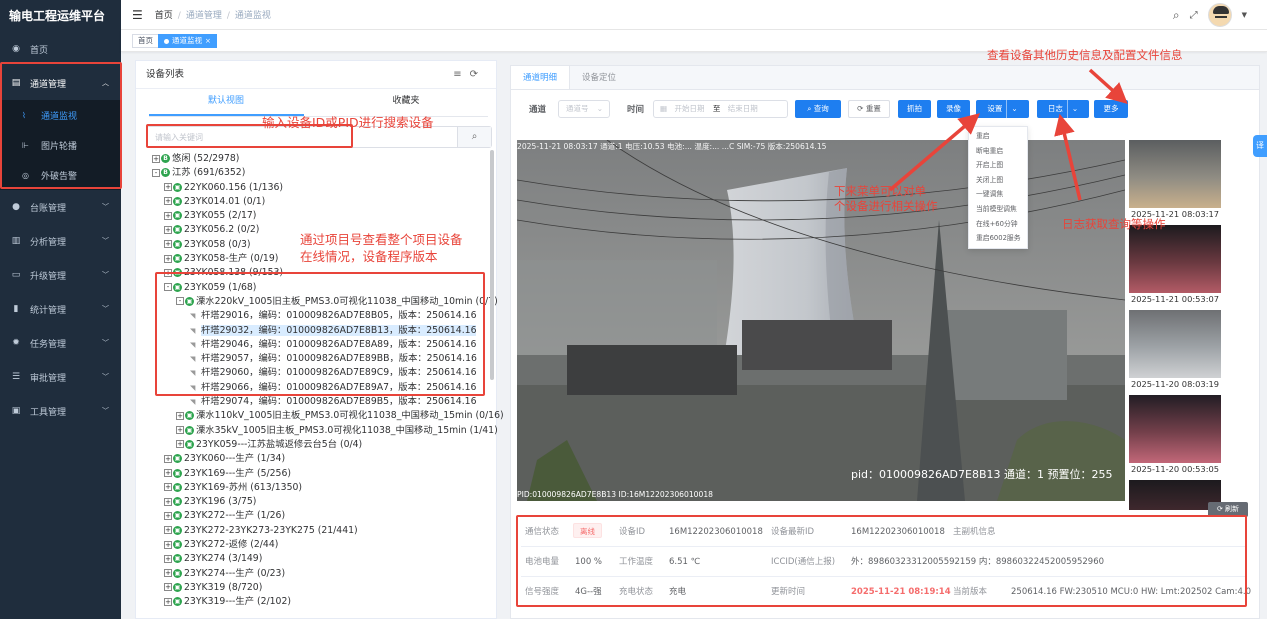  What do you see at coordinates (322, 516) in the screenshot?
I see `tree-group-node: + ▣ 23YK272---生产 (1/26)` at bounding box center [322, 516].